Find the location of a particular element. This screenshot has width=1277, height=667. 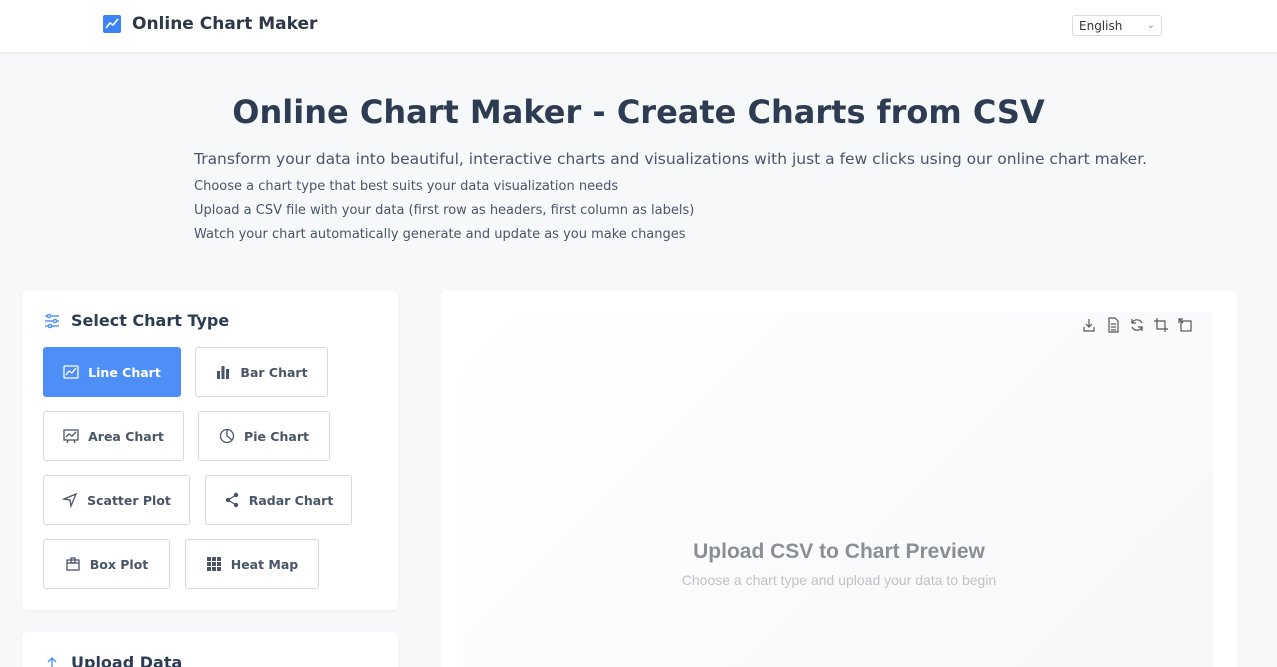

brand: Online Chart Maker is located at coordinates (210, 24).